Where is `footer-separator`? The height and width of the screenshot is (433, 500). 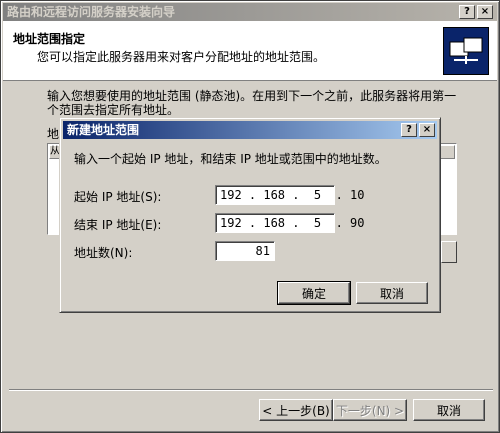 footer-separator is located at coordinates (251, 390).